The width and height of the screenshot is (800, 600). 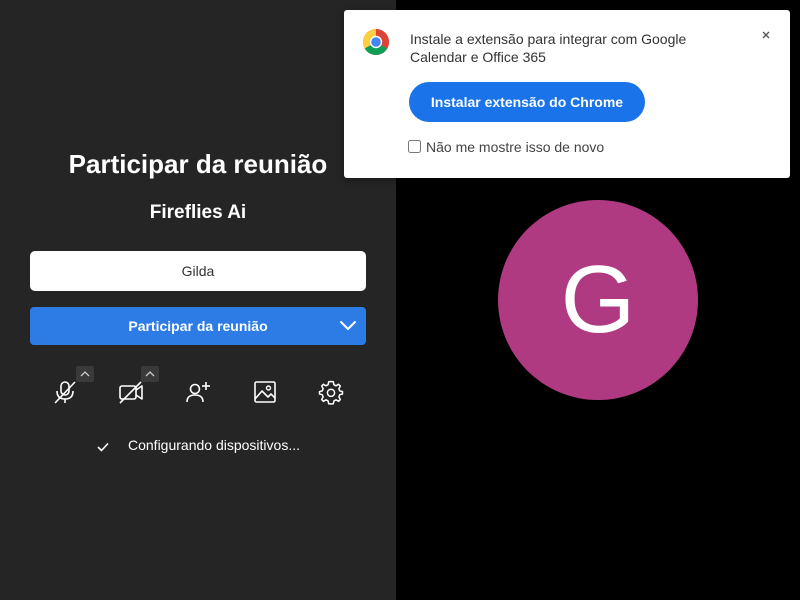 I want to click on microphone-off-icon, so click(x=65, y=392).